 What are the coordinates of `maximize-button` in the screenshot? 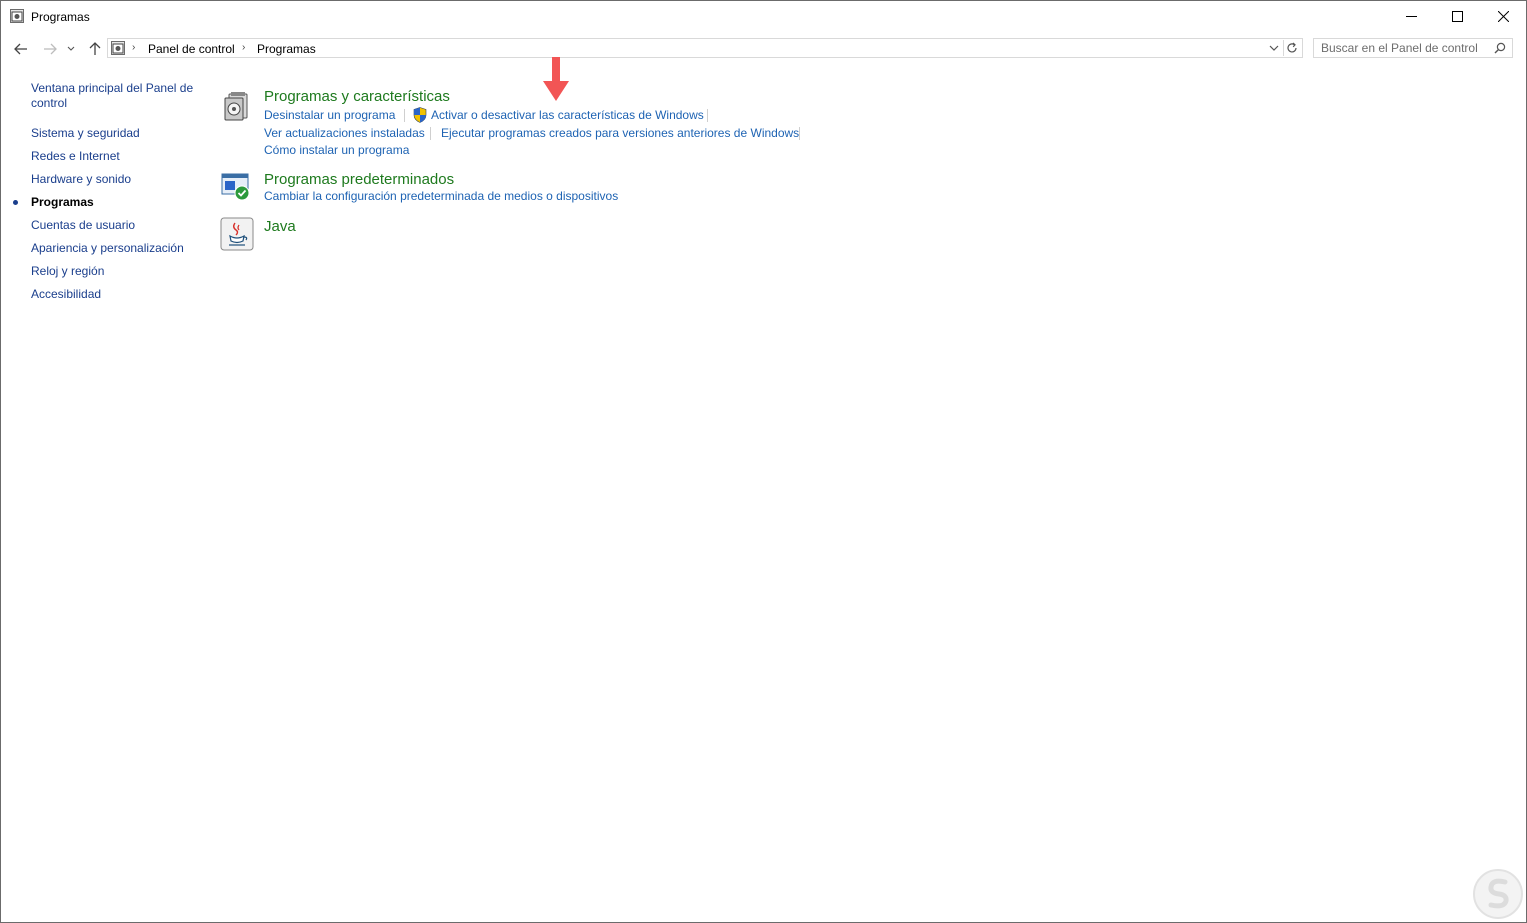 It's located at (1457, 16).